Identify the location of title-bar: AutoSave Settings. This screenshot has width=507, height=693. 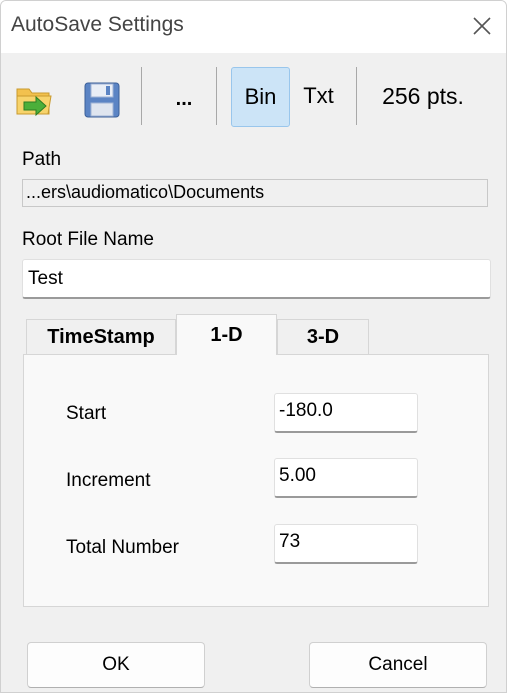
(253, 27).